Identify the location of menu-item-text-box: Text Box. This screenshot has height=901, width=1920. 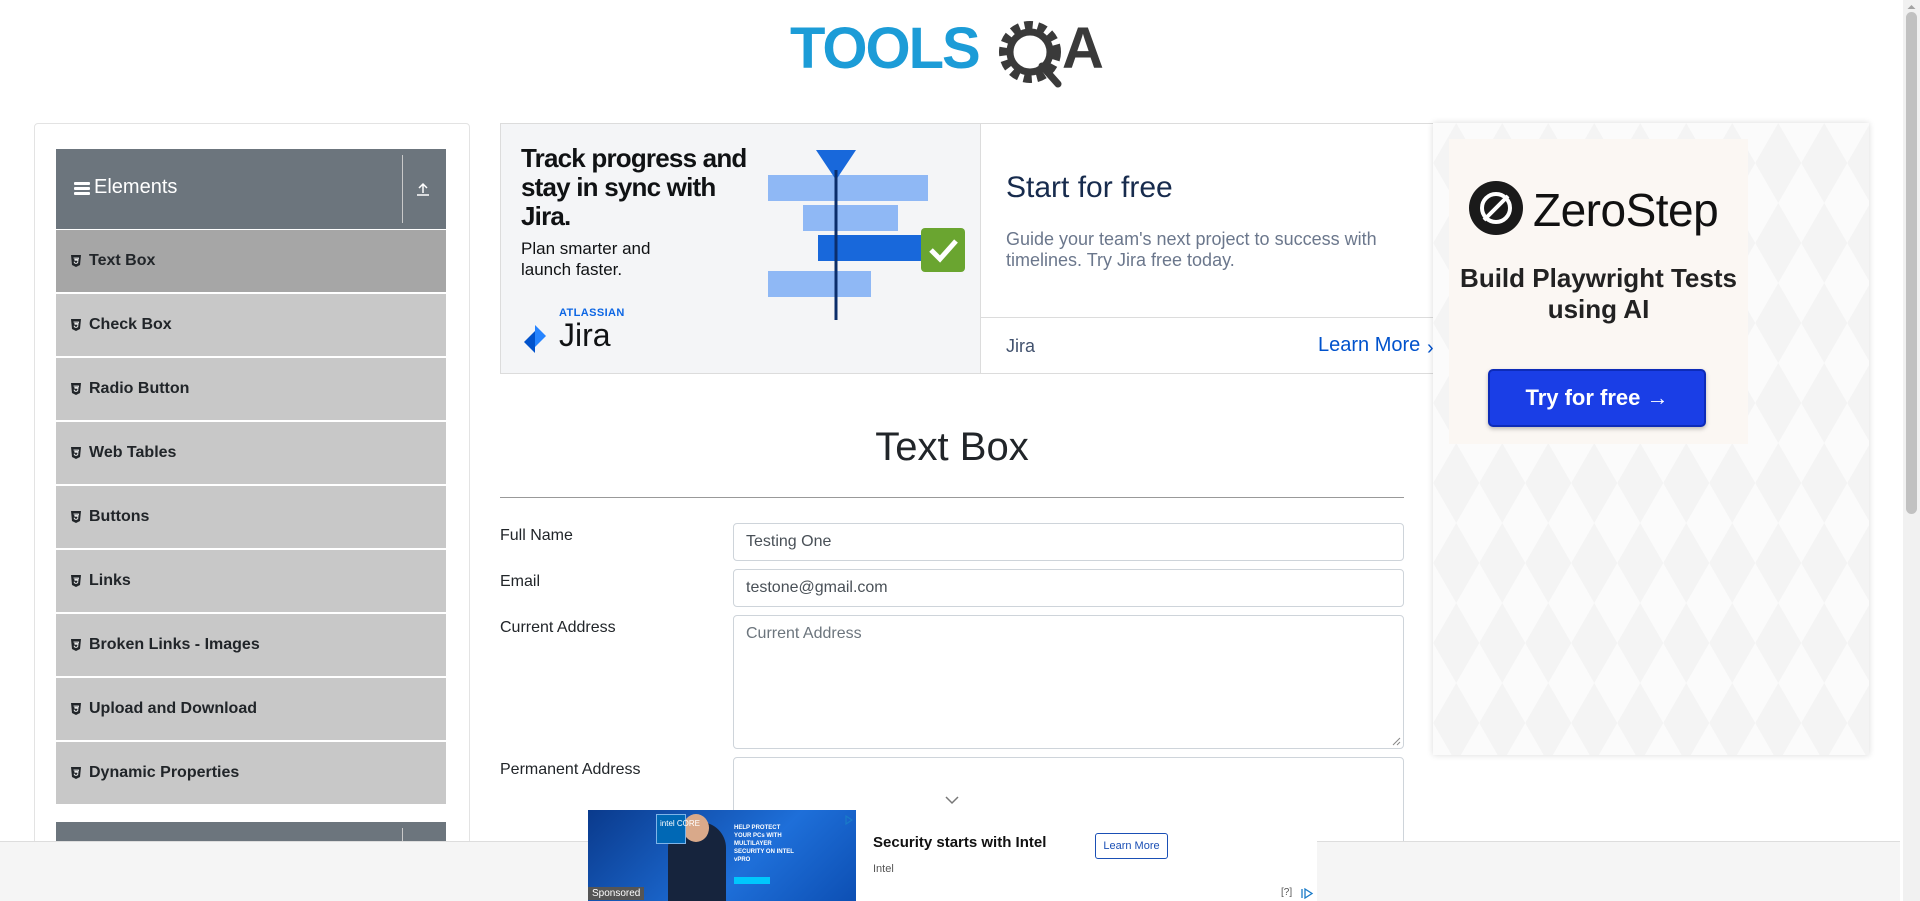
(251, 261).